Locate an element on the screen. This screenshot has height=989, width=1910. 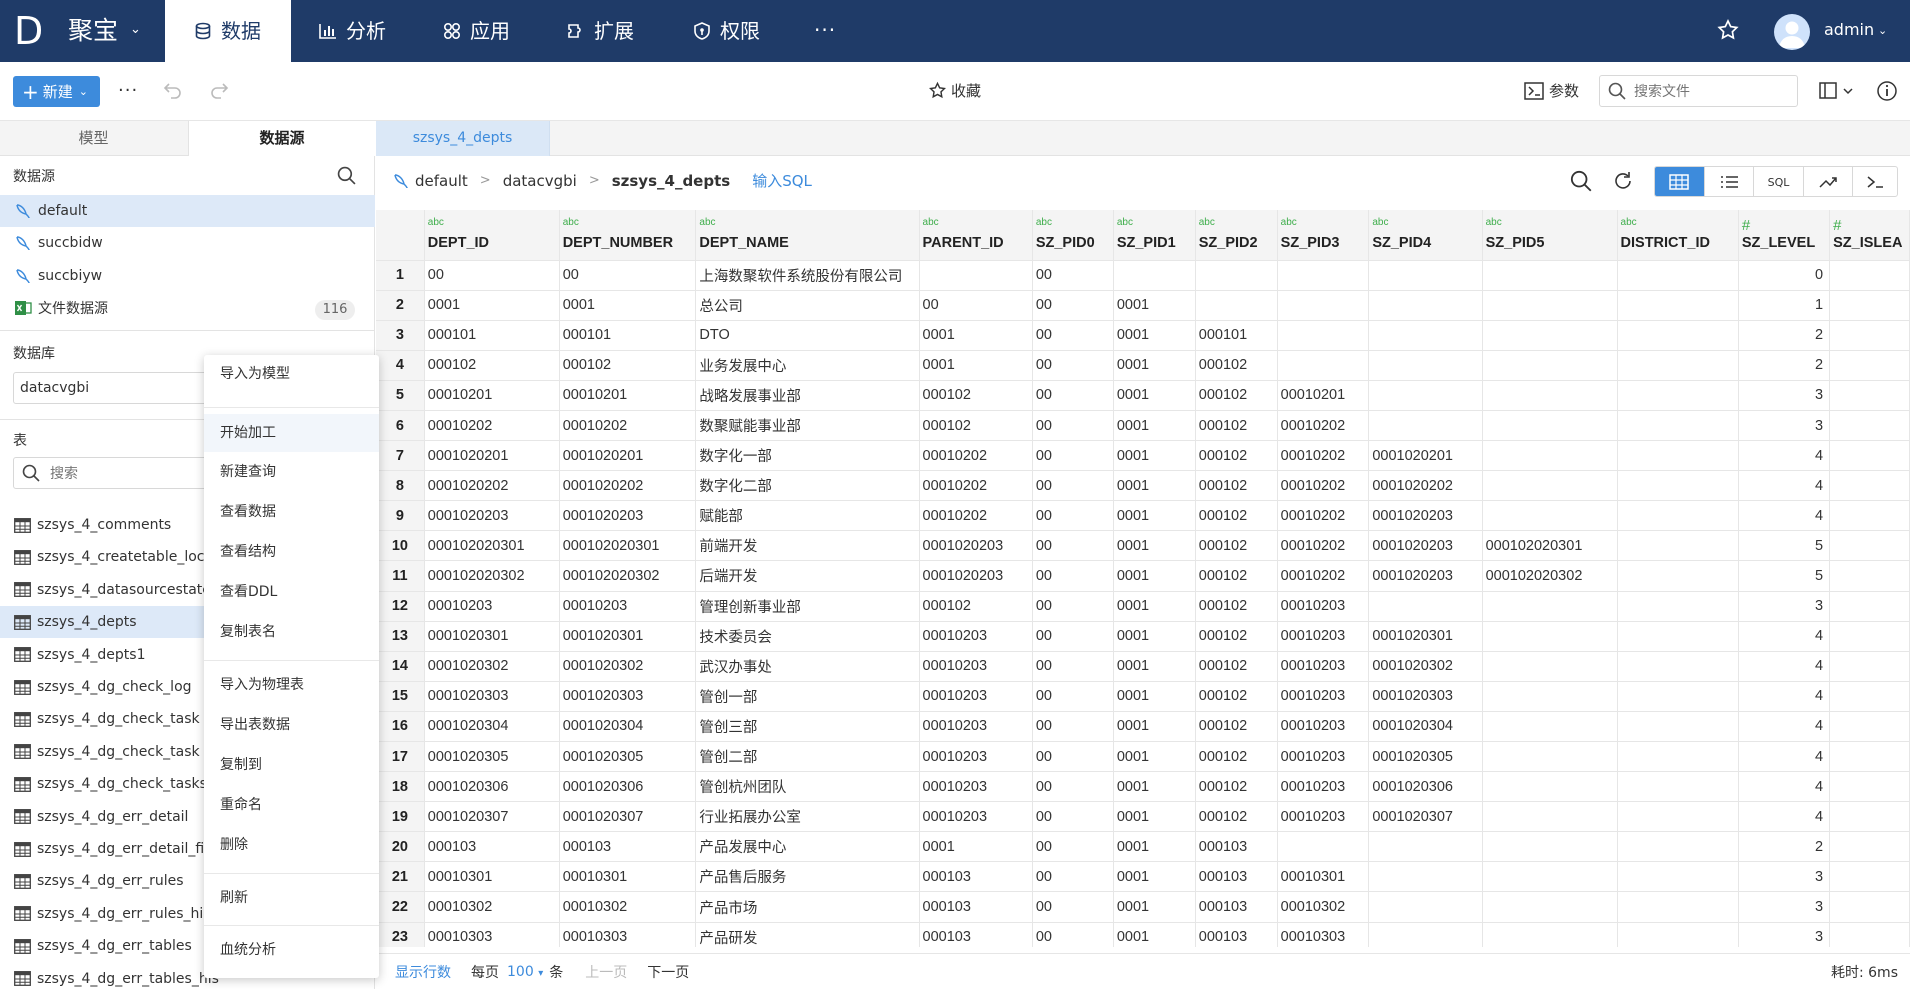
nav-item-extension: 扩展 is located at coordinates (600, 31).